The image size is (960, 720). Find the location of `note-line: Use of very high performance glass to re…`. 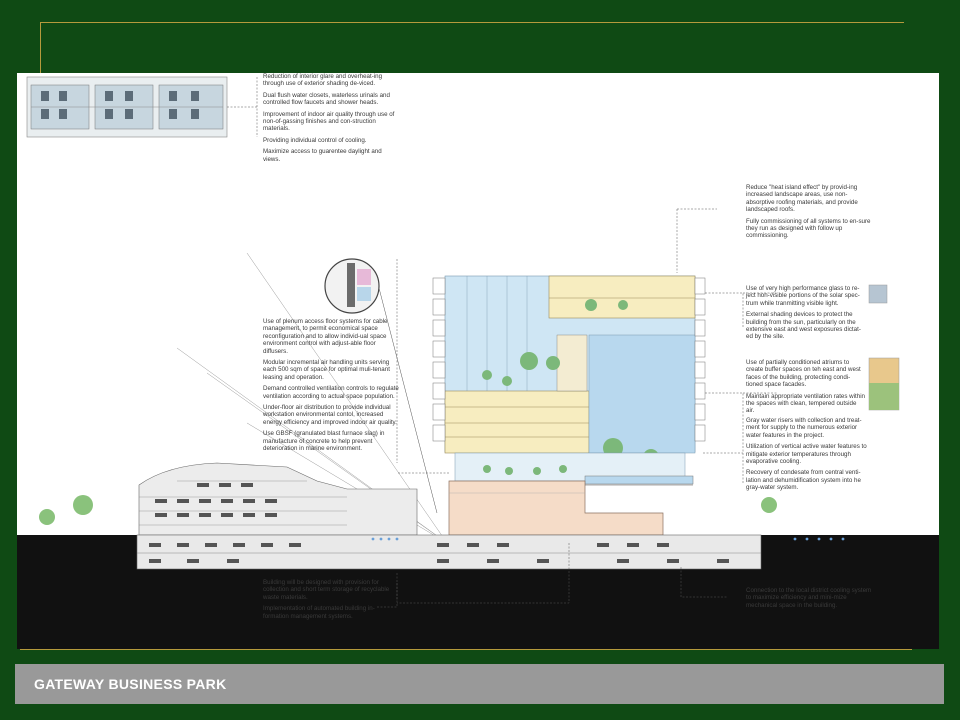

note-line: Use of very high performance glass to re… is located at coordinates (803, 296).